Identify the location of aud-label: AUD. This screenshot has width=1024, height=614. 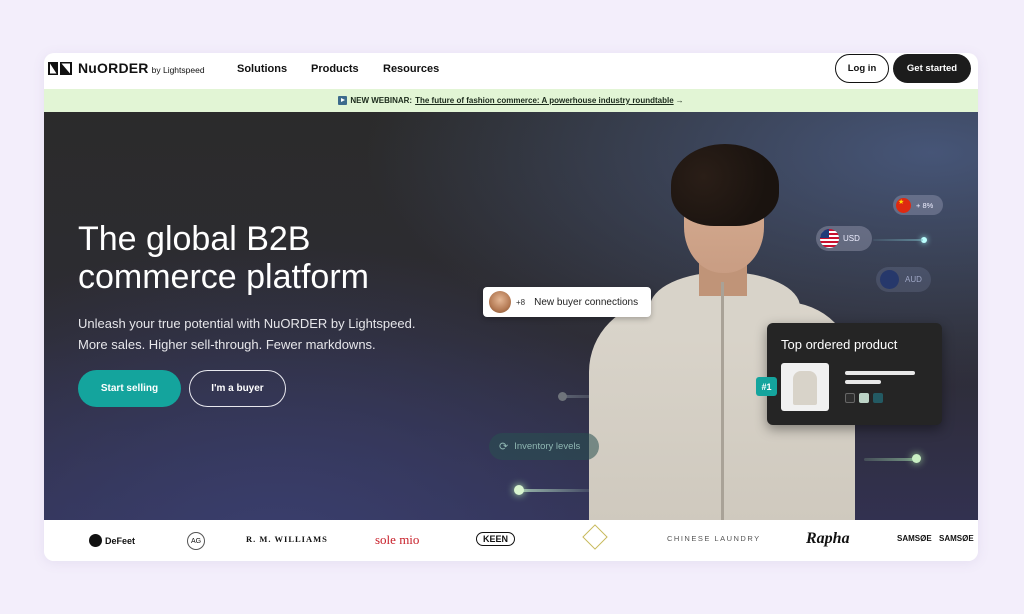
(913, 279).